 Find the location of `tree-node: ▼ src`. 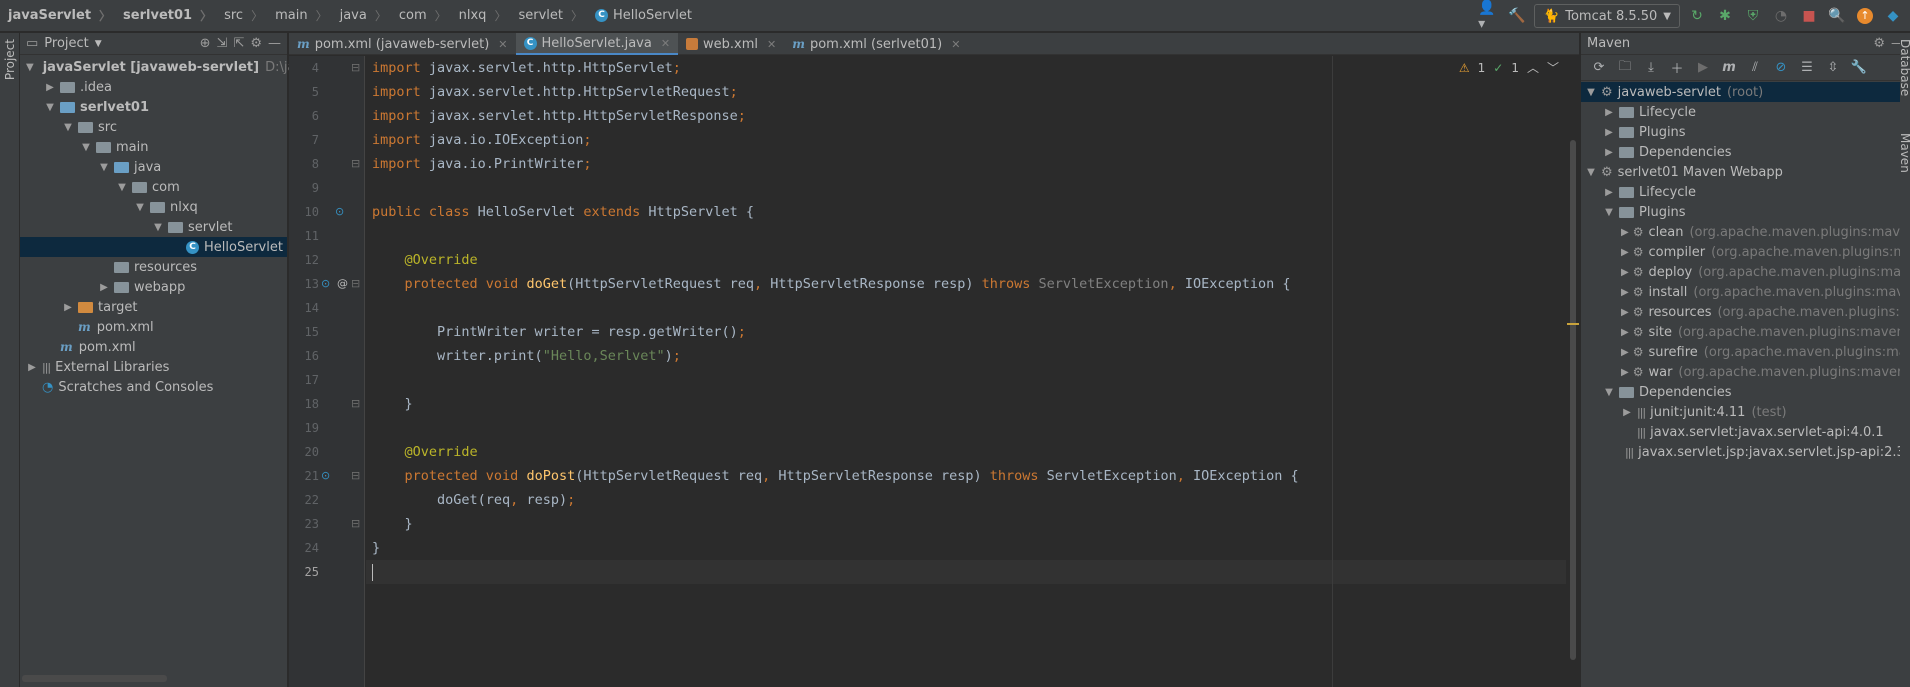

tree-node: ▼ src is located at coordinates (153, 127).